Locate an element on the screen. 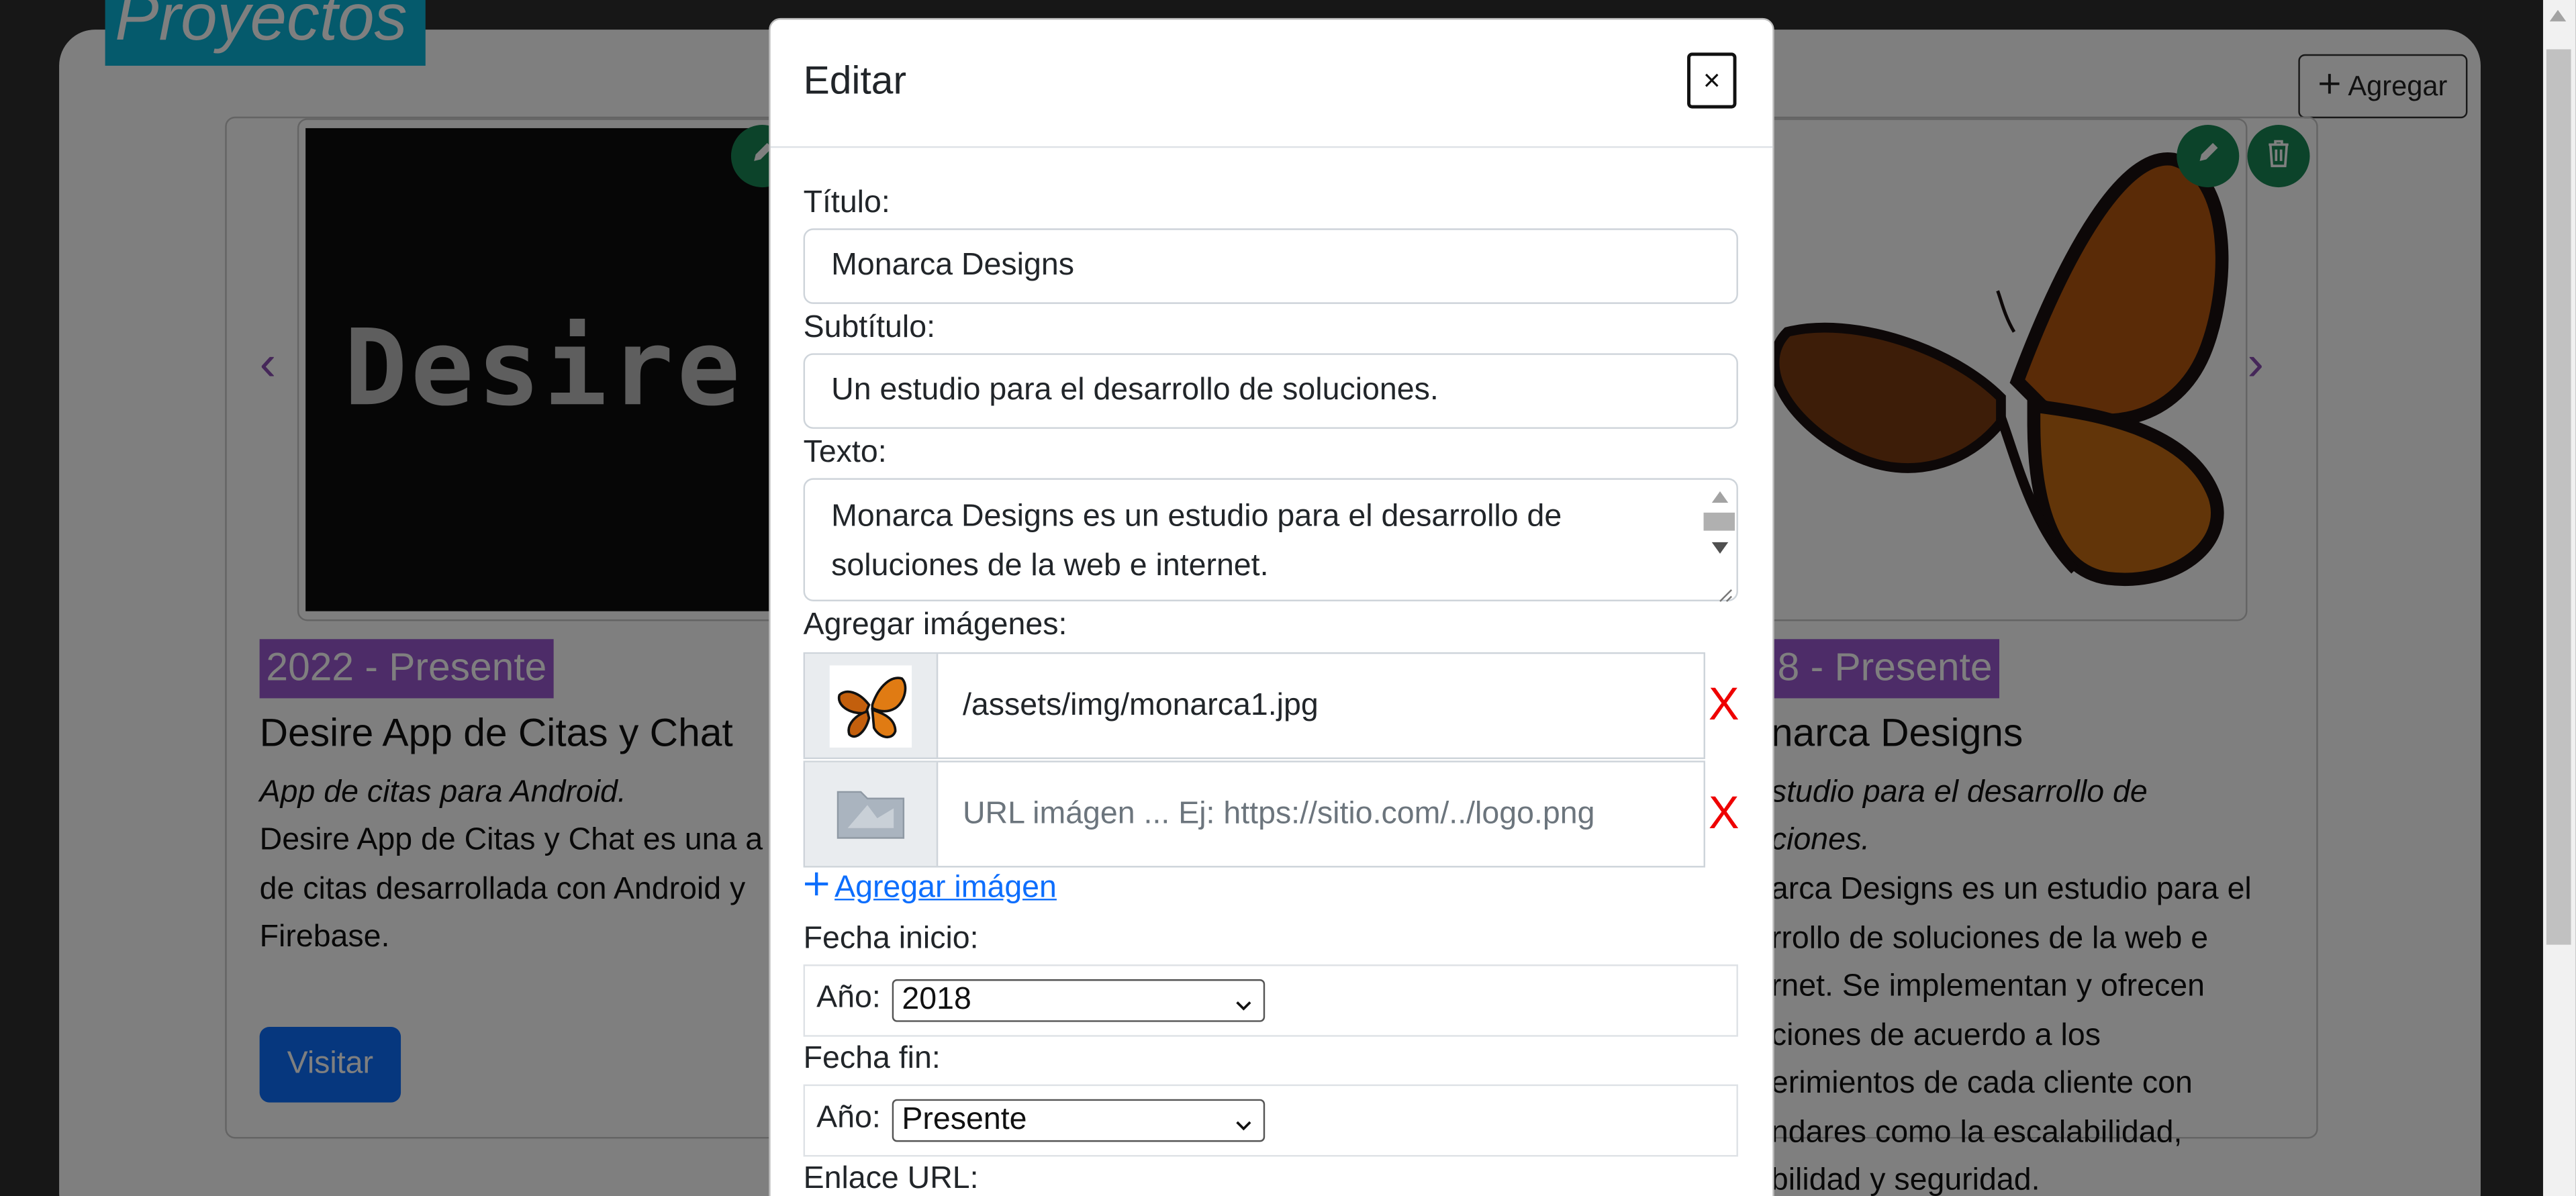 Image resolution: width=2576 pixels, height=1196 pixels. scroll-up-arrow is located at coordinates (2558, 15).